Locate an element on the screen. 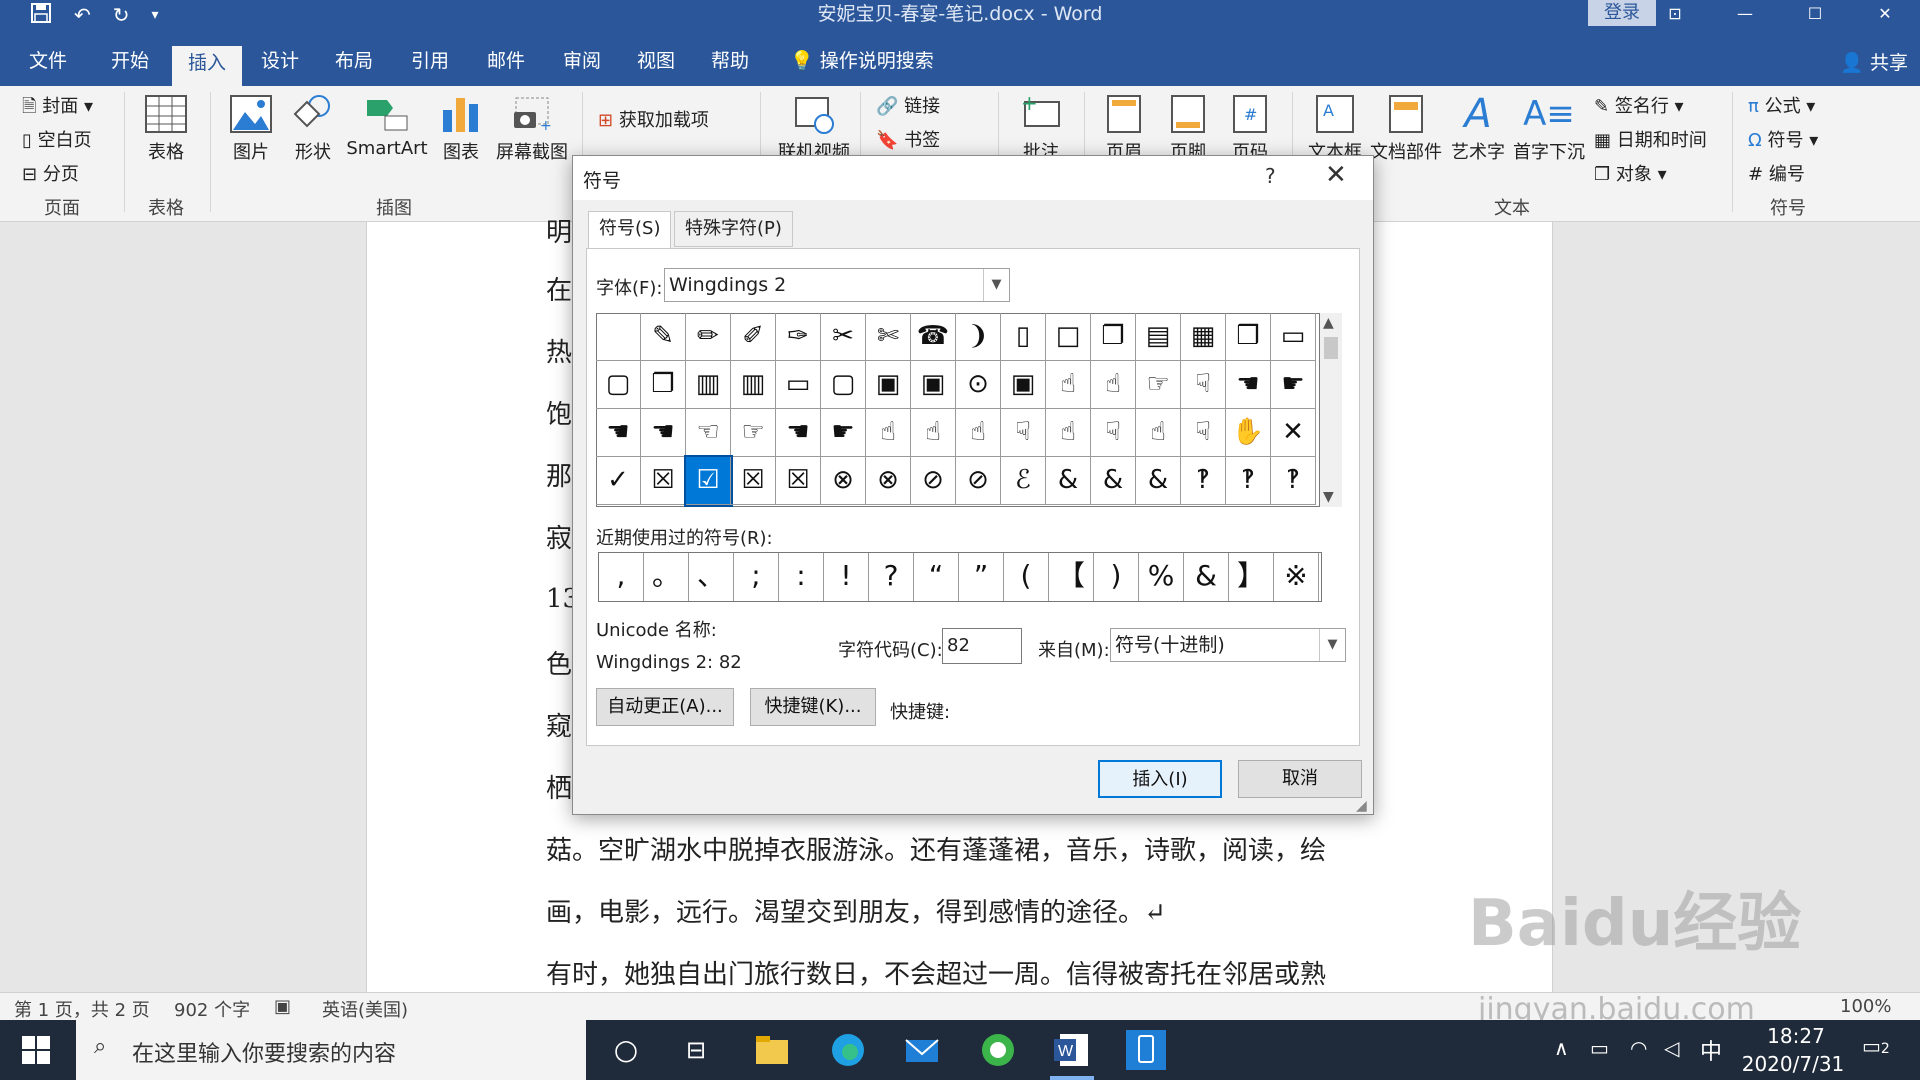  quick-parts-button: 文档部件 is located at coordinates (1406, 129).